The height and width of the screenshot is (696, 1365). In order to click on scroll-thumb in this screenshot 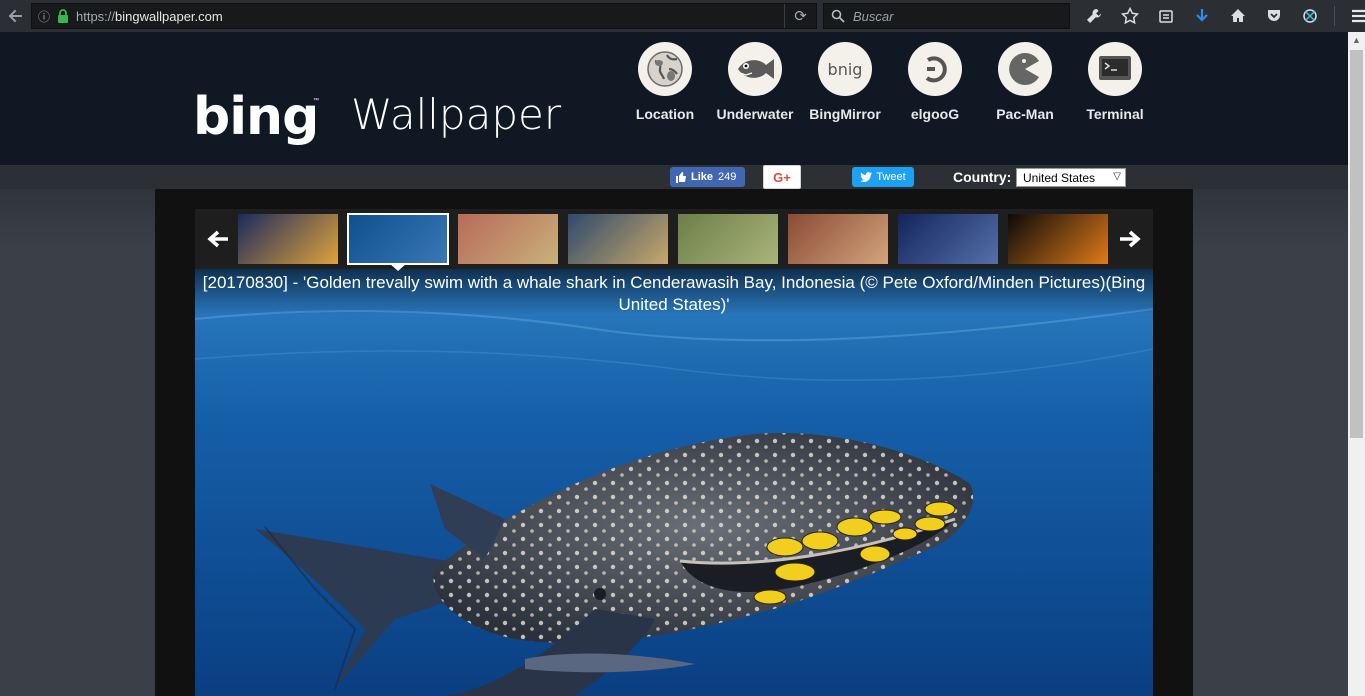, I will do `click(1356, 244)`.